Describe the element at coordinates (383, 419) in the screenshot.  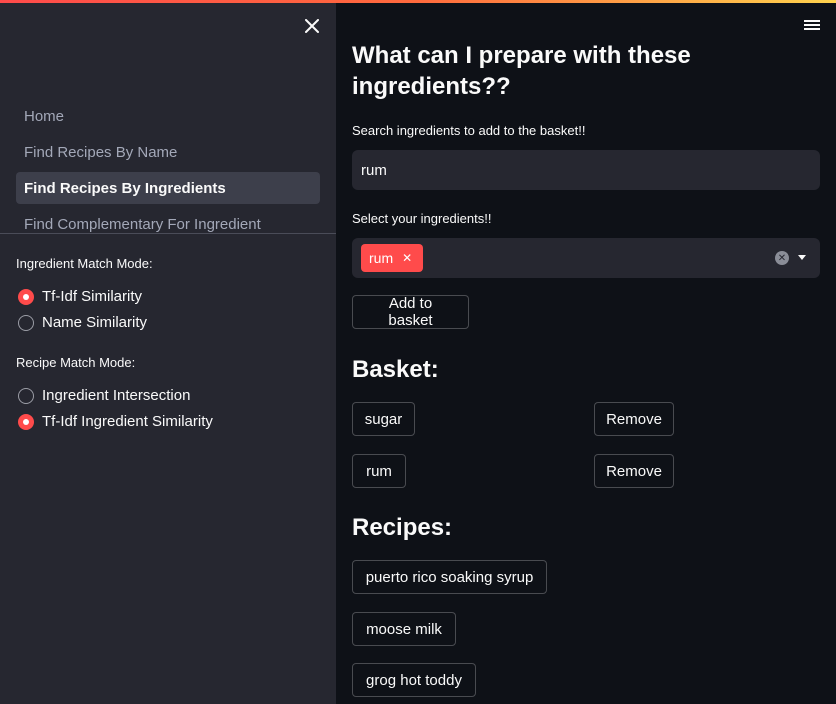
I see `basket-item-button: sugar` at that location.